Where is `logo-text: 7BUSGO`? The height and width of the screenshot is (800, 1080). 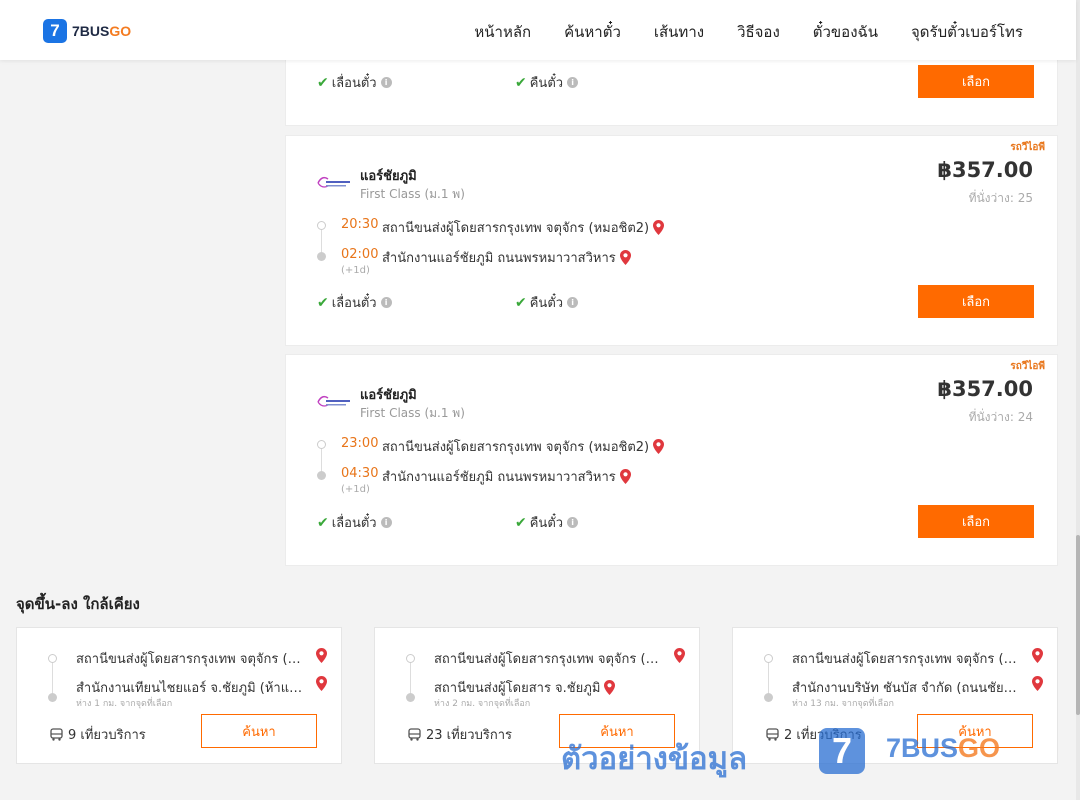 logo-text: 7BUSGO is located at coordinates (102, 31).